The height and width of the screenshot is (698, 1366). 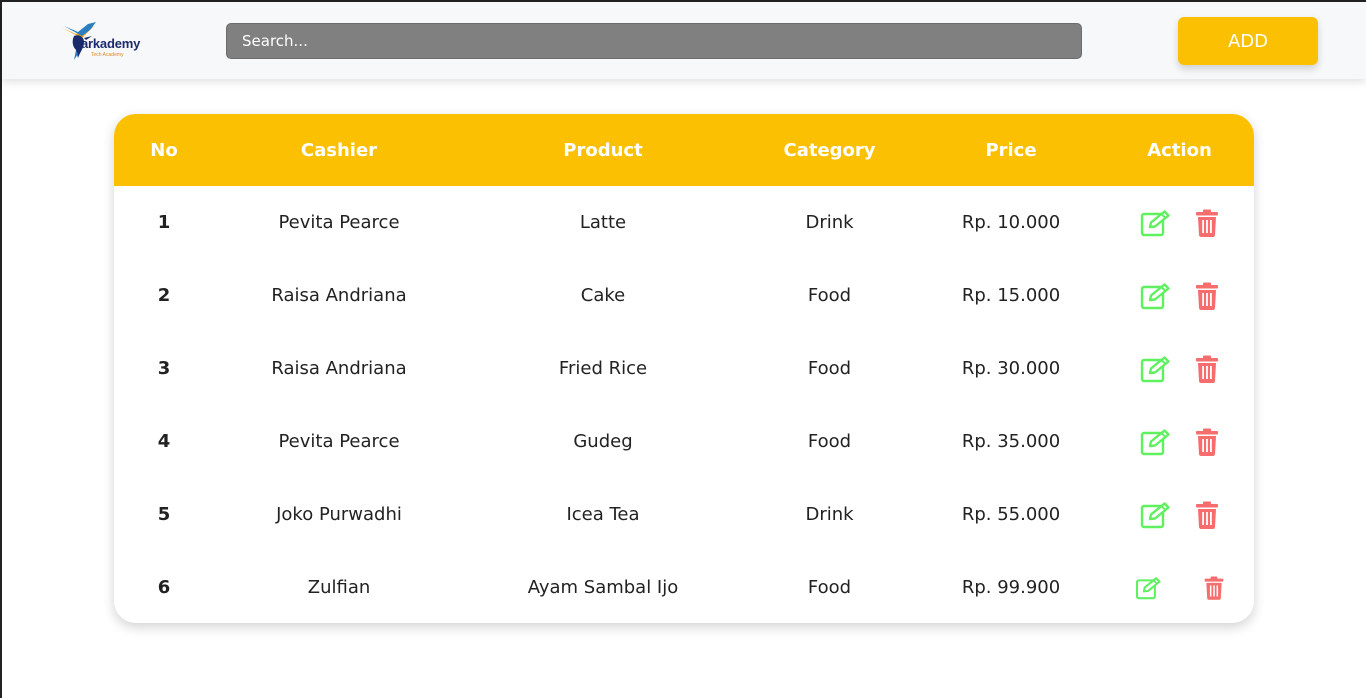 I want to click on table-row: 4 Pevita Pearce Gudeg Food Rp. 35.000, so click(x=684, y=441).